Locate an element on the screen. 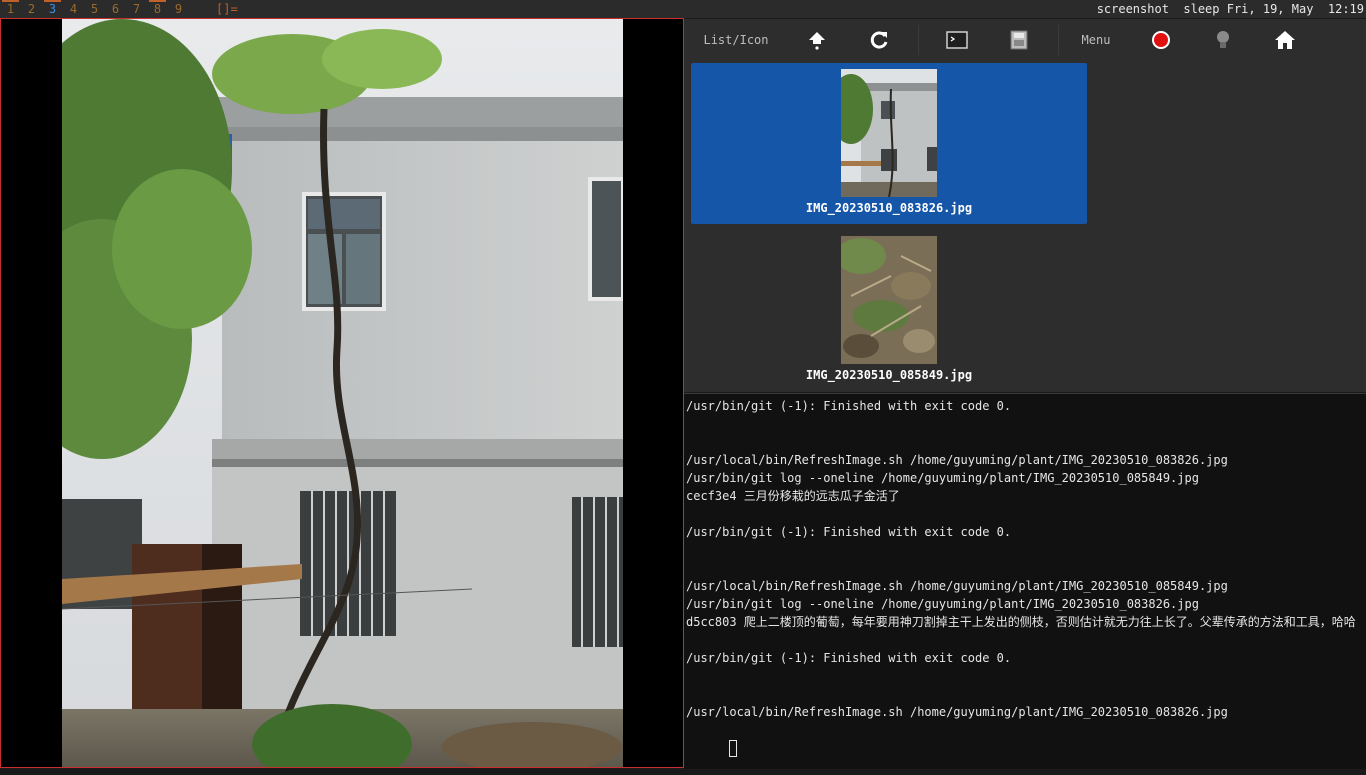 This screenshot has width=1366, height=775. terminal-line: cecf3e4 三月份移栽的远志瓜子金活了 is located at coordinates (793, 496).